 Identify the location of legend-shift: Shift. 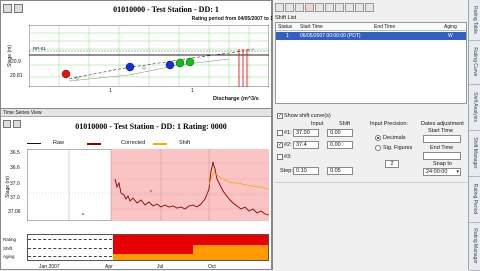
(185, 143).